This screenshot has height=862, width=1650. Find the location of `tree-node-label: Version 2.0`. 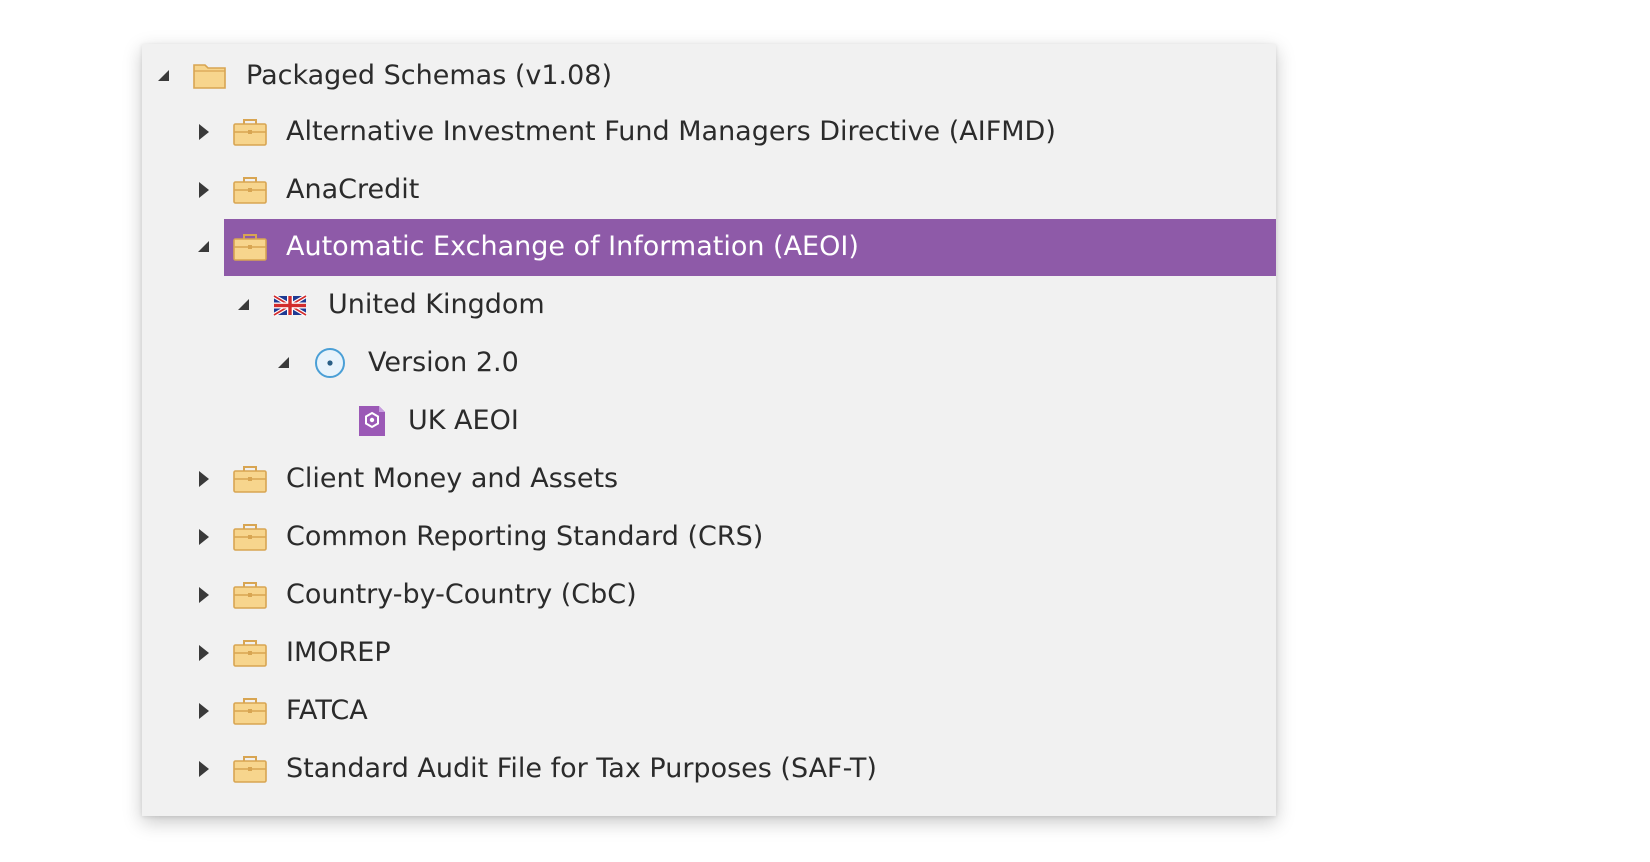

tree-node-label: Version 2.0 is located at coordinates (443, 362).